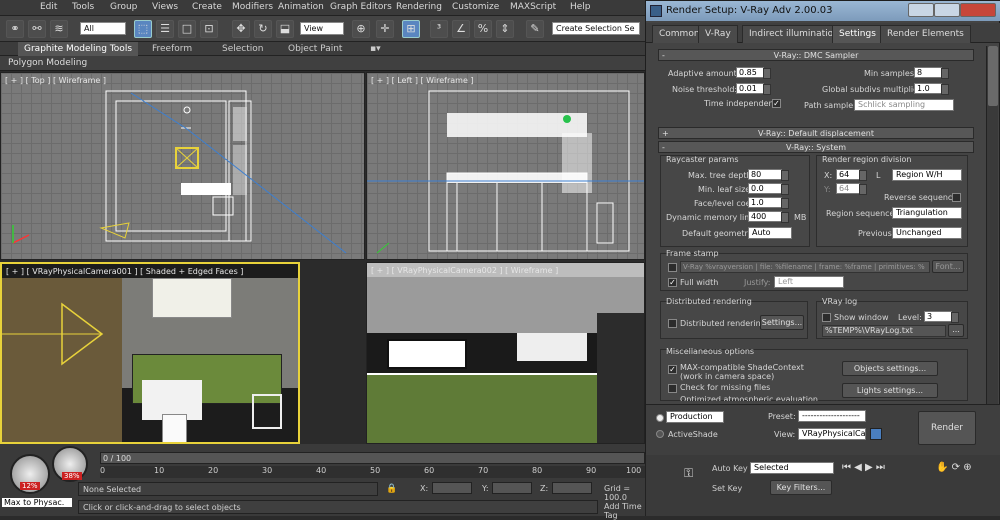  Describe the element at coordinates (391, 489) in the screenshot. I see `lock-icon: 🔒` at that location.